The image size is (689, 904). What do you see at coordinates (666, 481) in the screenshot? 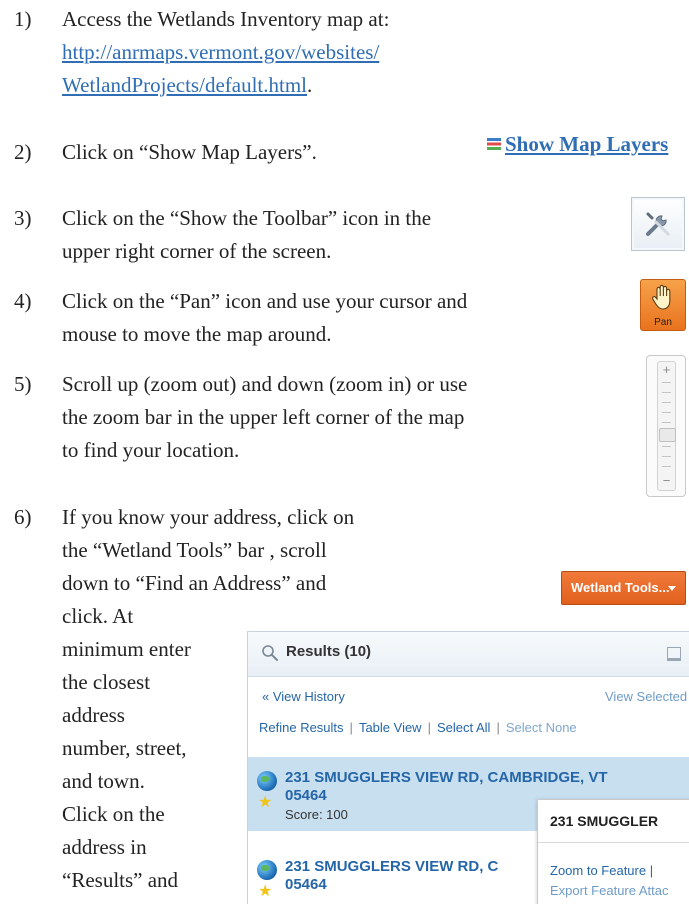
I see `zoom-out-button: −` at bounding box center [666, 481].